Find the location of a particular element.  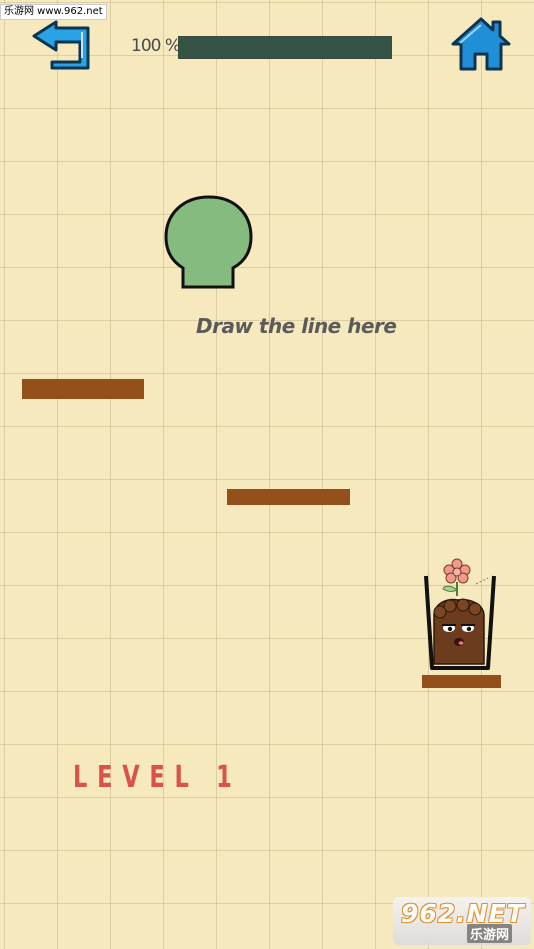

progress-fill is located at coordinates (285, 47).